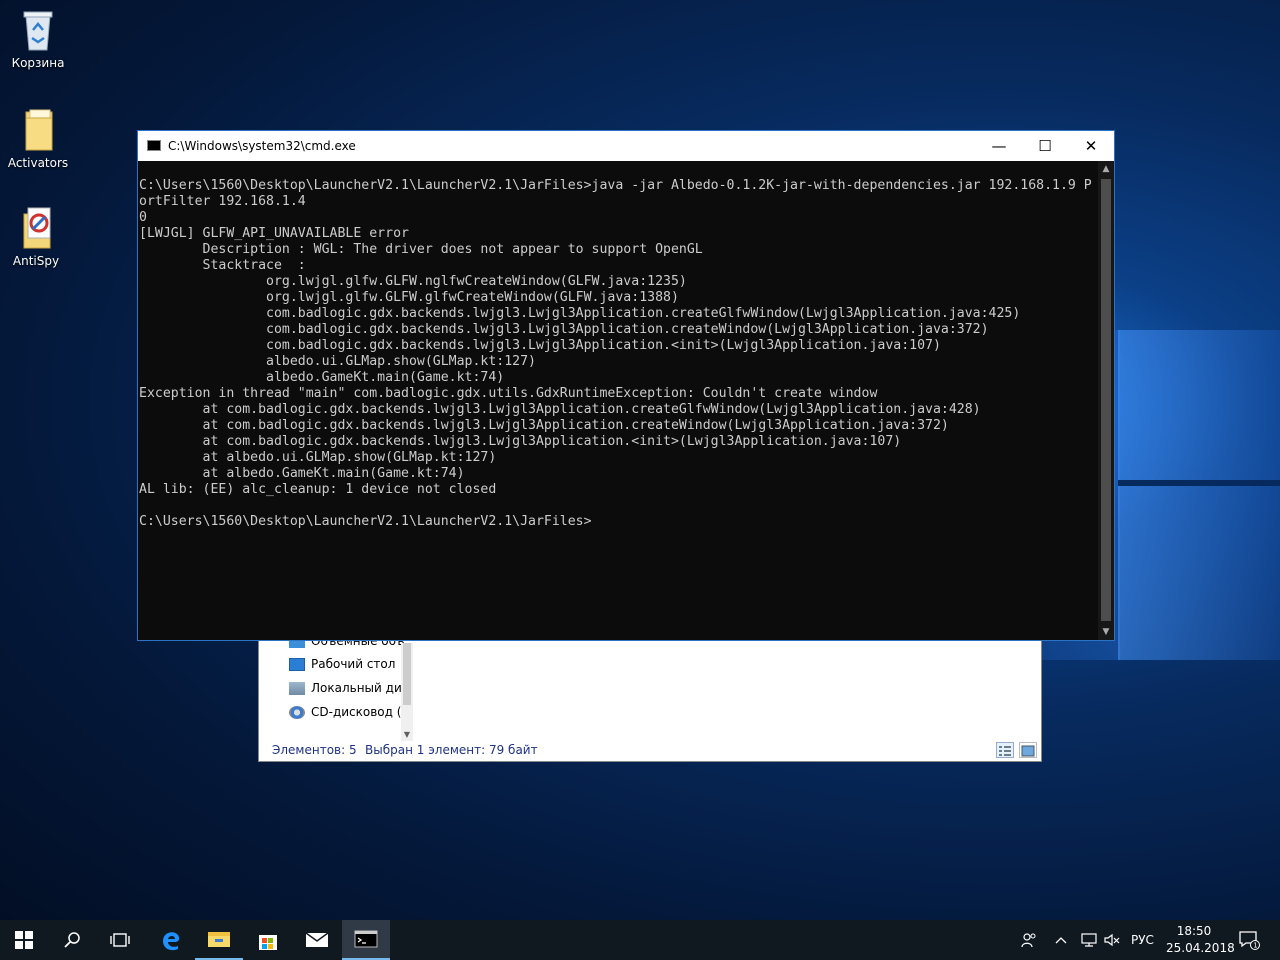  Describe the element at coordinates (361, 712) in the screenshot. I see `nav-item-label: CD-дисковод (D` at that location.